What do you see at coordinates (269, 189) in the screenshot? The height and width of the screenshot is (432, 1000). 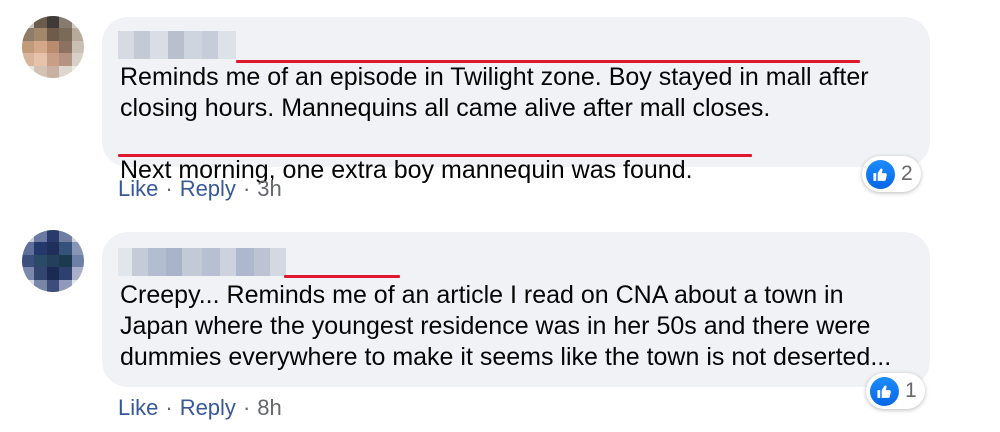 I see `timestamp: 3h` at bounding box center [269, 189].